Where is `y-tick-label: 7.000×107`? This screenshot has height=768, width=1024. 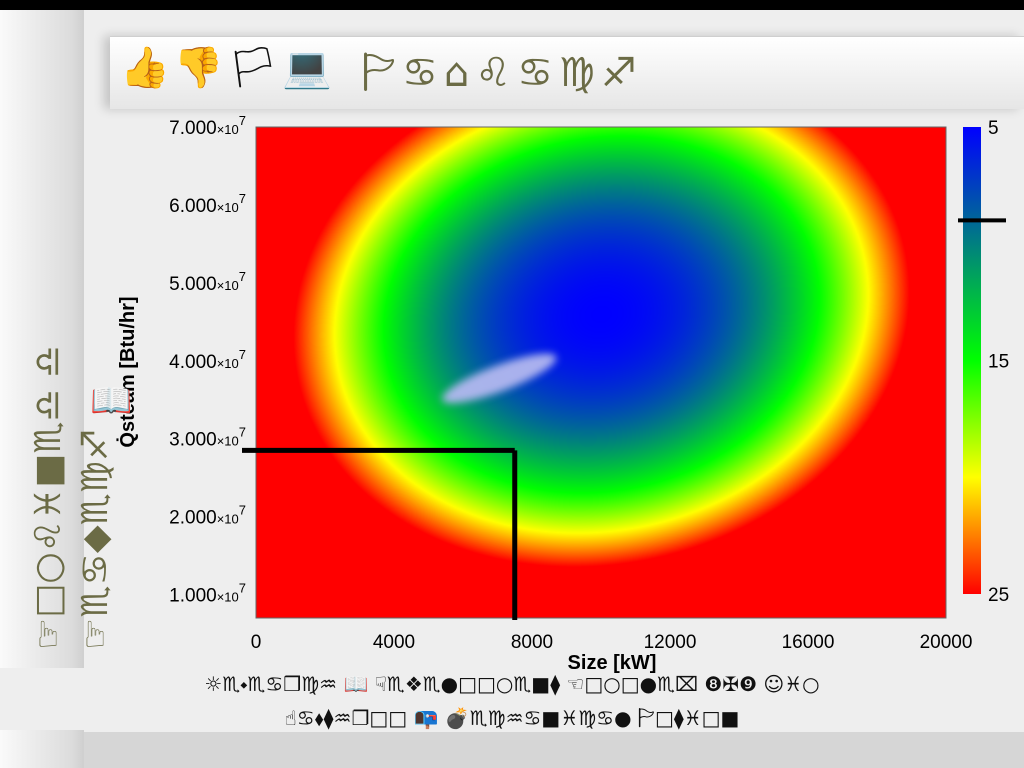
y-tick-label: 7.000×107 is located at coordinates (207, 126).